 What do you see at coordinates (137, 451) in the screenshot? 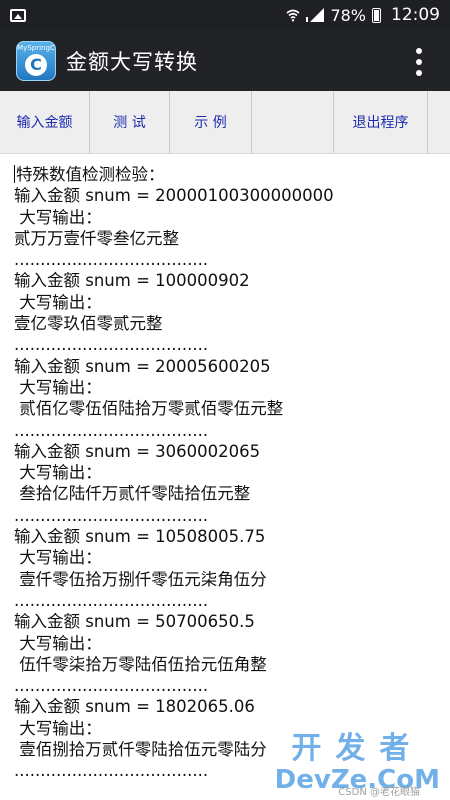
I see `text-line: 输入金额 snum = 3060002065` at bounding box center [137, 451].